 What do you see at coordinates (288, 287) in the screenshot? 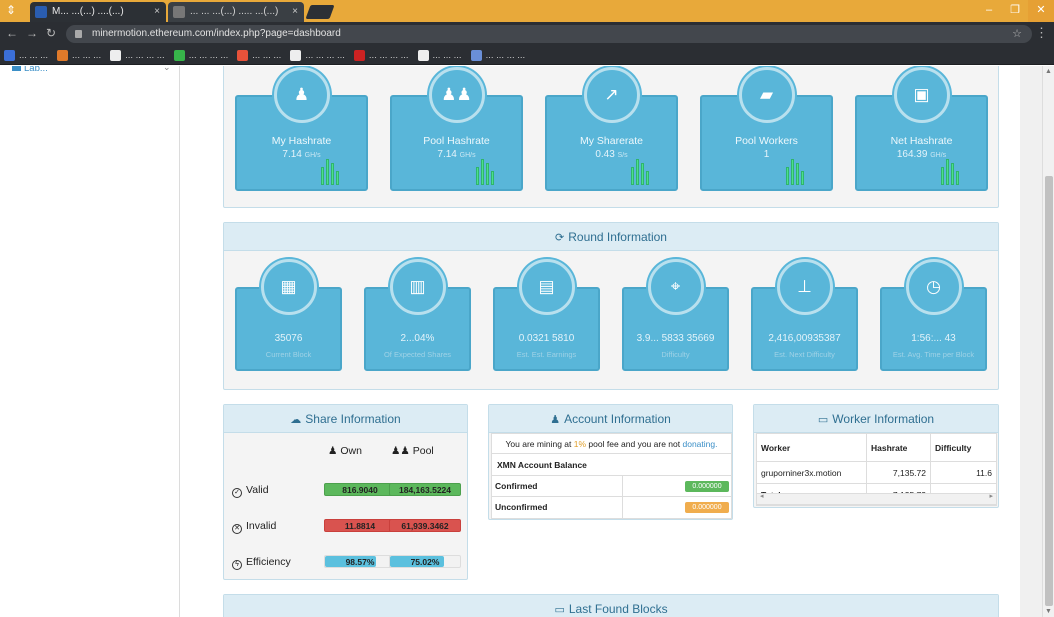
I see `grid-icon: ▦` at bounding box center [288, 287].